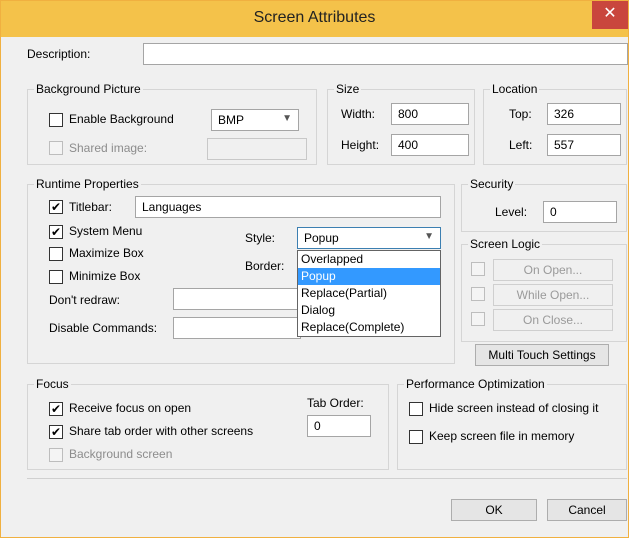  What do you see at coordinates (520, 114) in the screenshot?
I see `top-label: Top:` at bounding box center [520, 114].